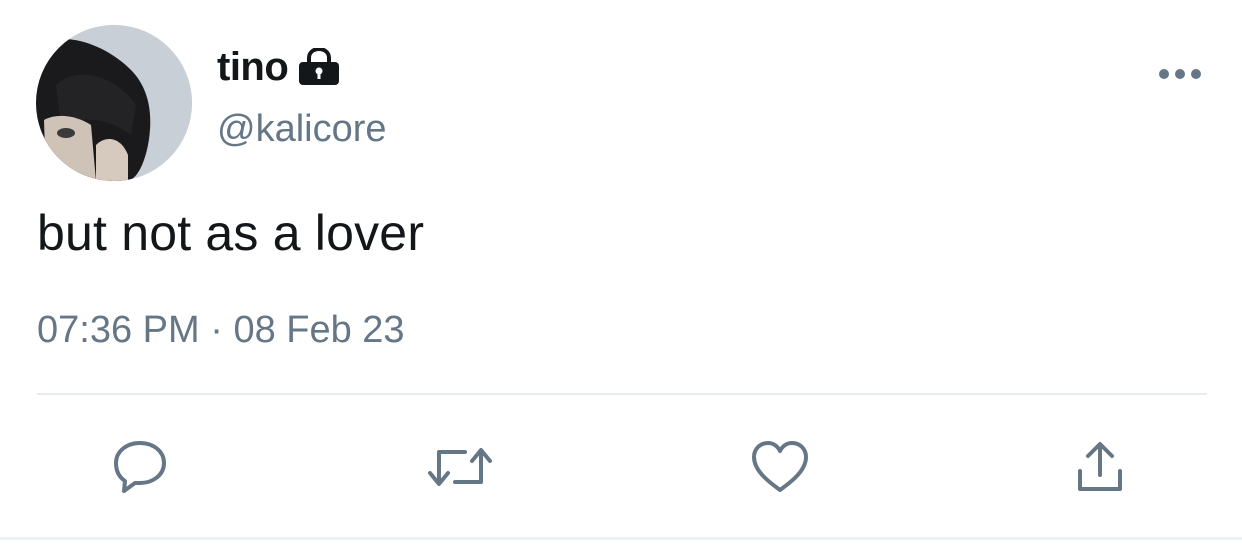 The image size is (1242, 558). What do you see at coordinates (118, 330) in the screenshot?
I see `tweet-time: 07:36 PM` at bounding box center [118, 330].